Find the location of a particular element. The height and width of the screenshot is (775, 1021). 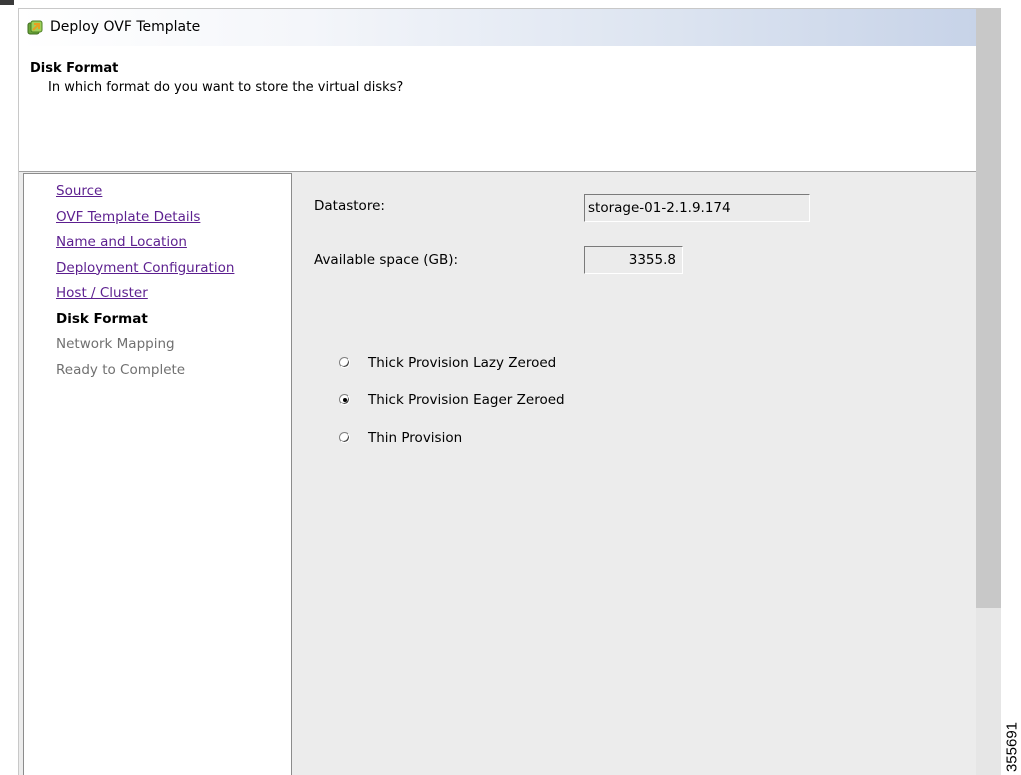

datastore-label: Datastore: is located at coordinates (349, 206).